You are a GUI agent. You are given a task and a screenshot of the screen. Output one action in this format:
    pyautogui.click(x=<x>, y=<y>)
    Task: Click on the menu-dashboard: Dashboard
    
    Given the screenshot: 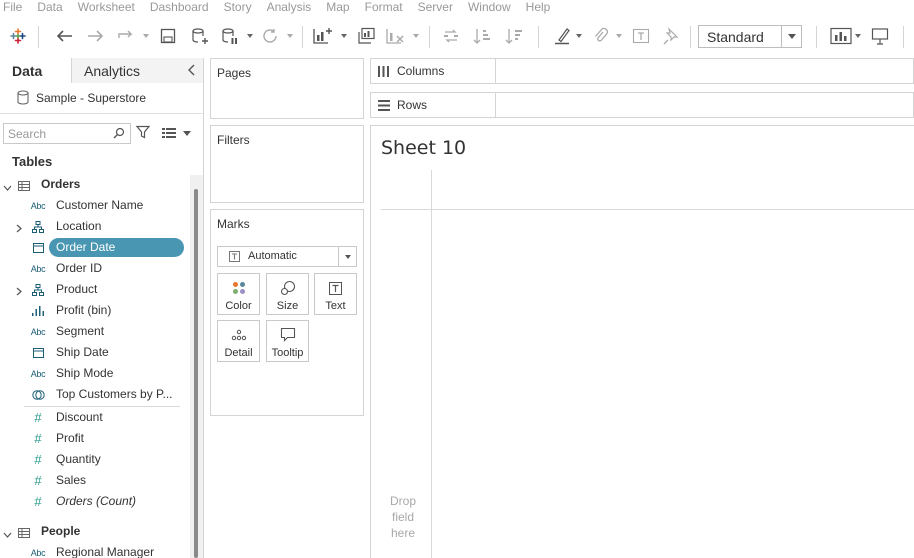 What is the action you would take?
    pyautogui.click(x=177, y=7)
    